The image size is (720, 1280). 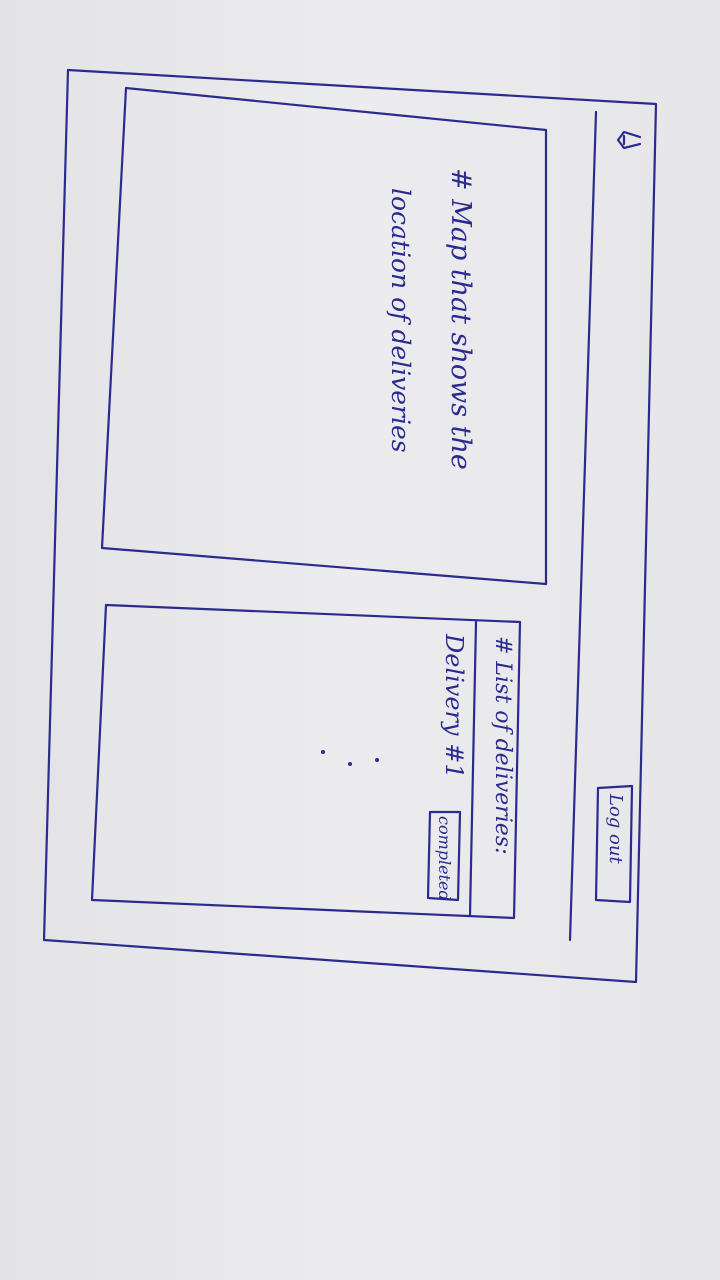 What do you see at coordinates (502, 745) in the screenshot?
I see `deliveries-title: # List of deliveries:` at bounding box center [502, 745].